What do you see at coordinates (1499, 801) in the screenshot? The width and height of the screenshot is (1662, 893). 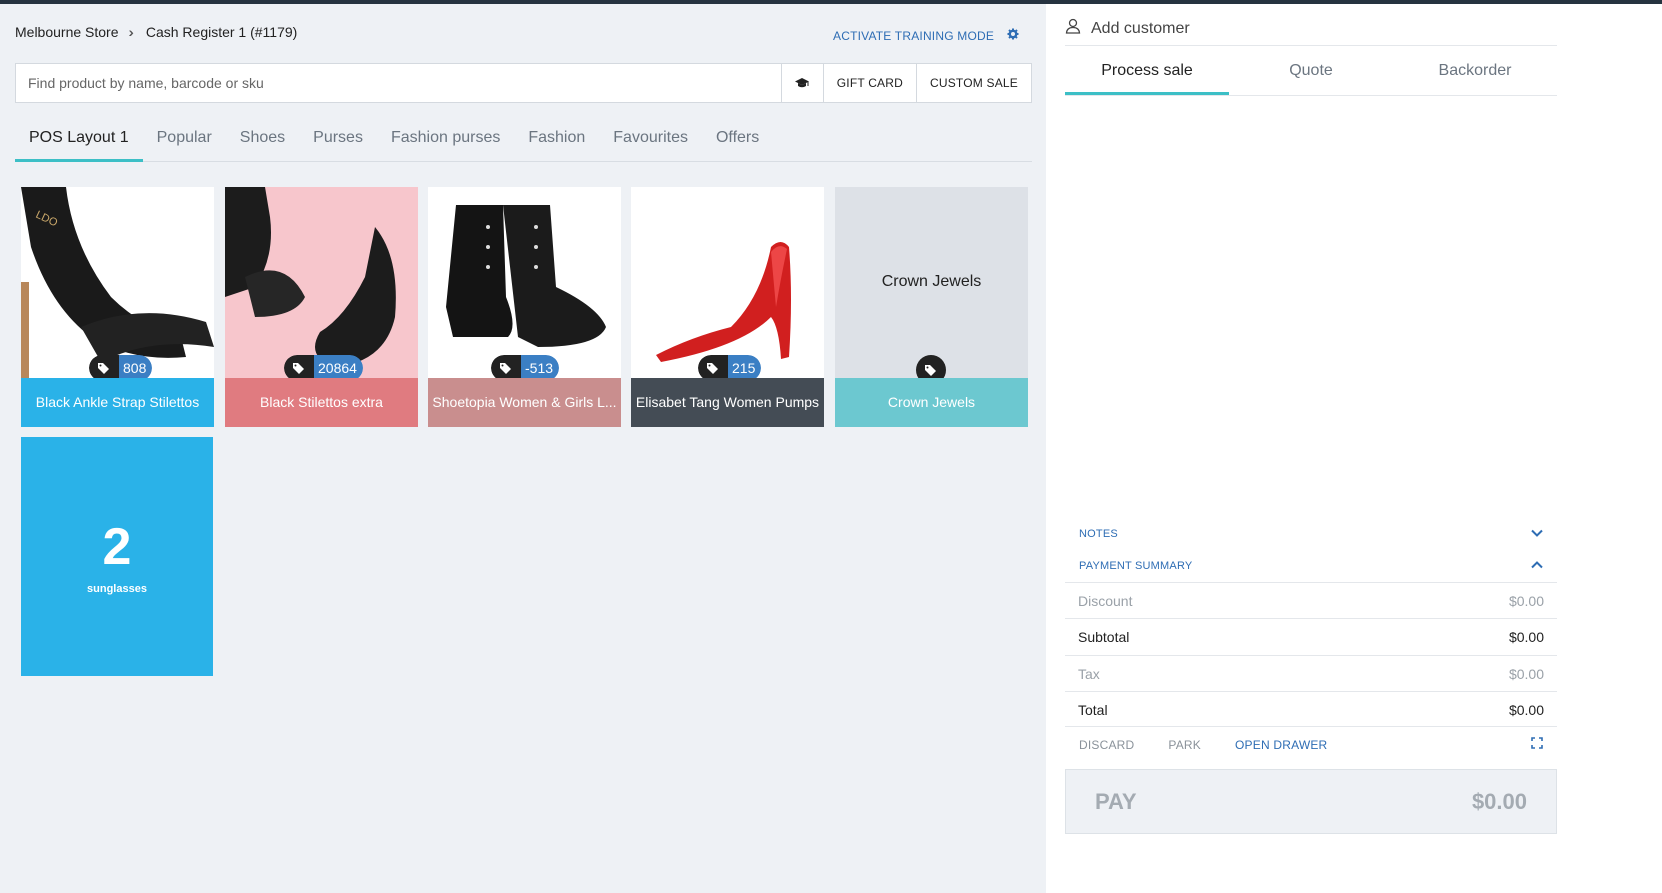 I see `pay-amount: $0.00` at bounding box center [1499, 801].